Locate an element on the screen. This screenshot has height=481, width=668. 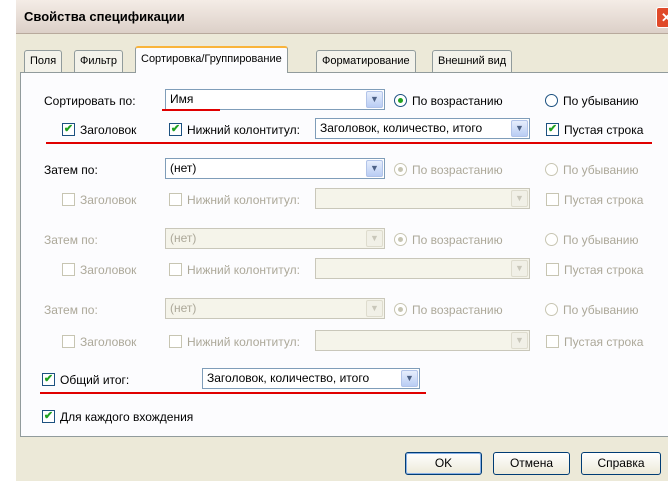
then-by-select-2: (нет) ▼ is located at coordinates (275, 238).